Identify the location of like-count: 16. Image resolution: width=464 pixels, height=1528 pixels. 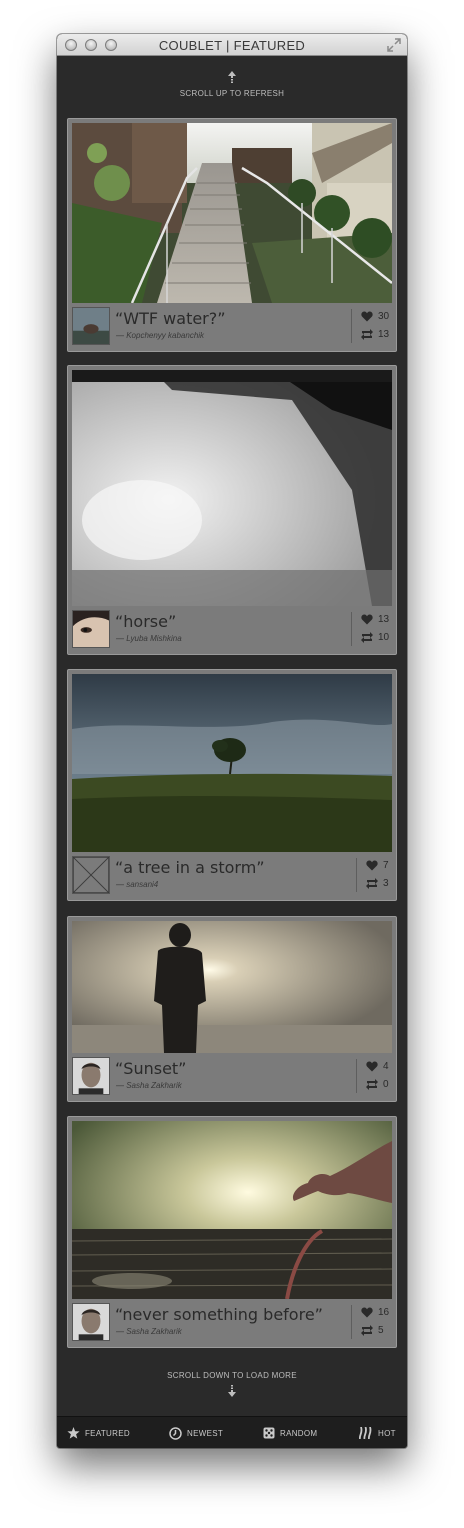
(384, 1312).